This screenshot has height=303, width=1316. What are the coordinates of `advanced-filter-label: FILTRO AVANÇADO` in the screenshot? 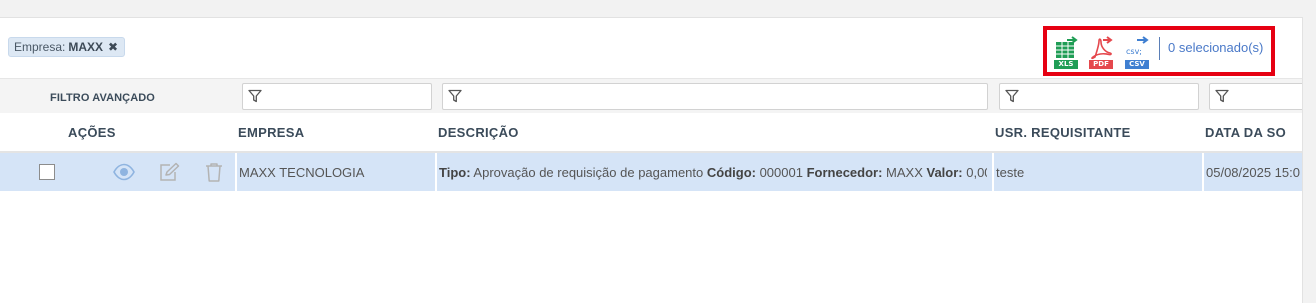 It's located at (102, 98).